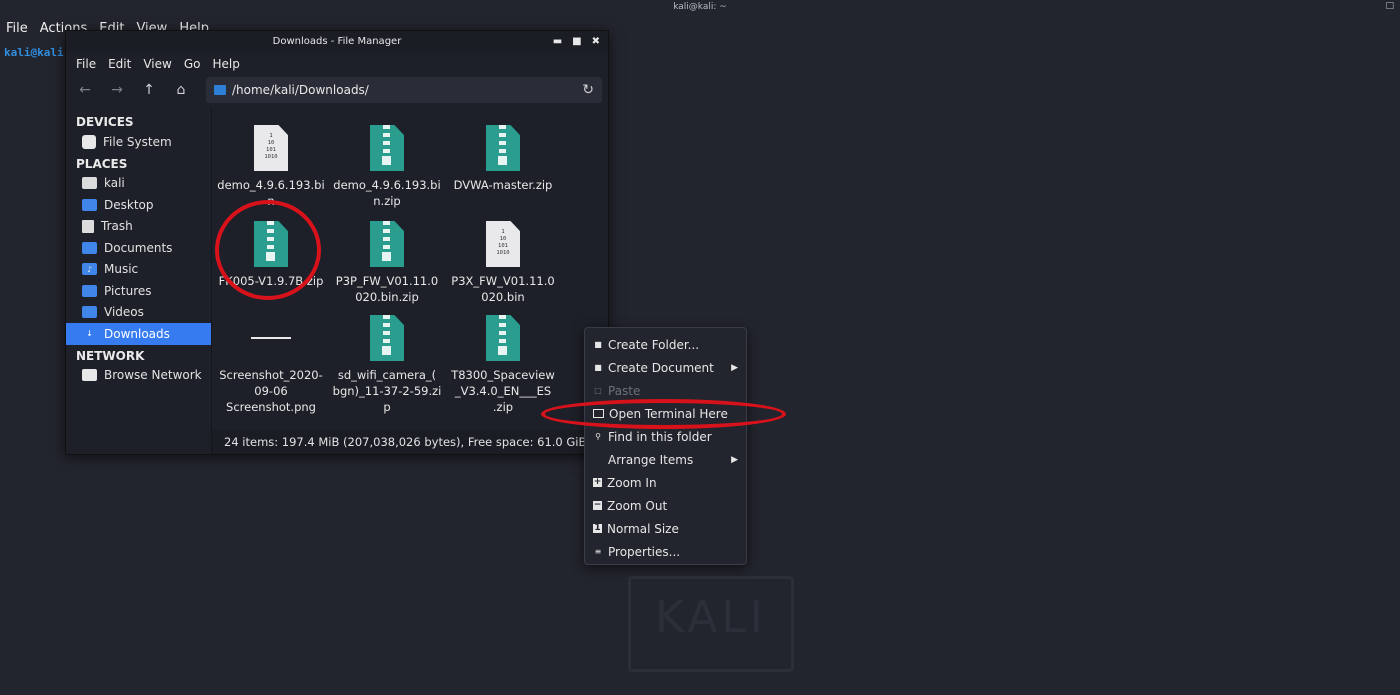  Describe the element at coordinates (89, 312) in the screenshot. I see `video-folder-icon` at that location.